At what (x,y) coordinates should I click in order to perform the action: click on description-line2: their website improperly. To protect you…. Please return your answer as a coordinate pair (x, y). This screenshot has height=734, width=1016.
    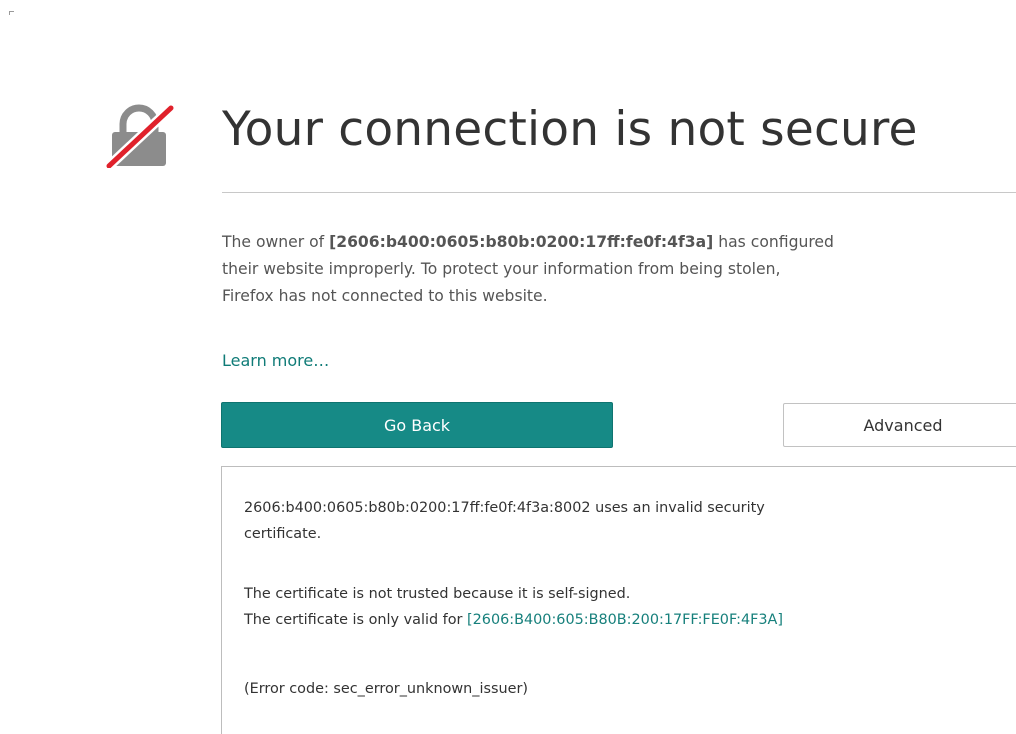
    Looking at the image, I should click on (501, 269).